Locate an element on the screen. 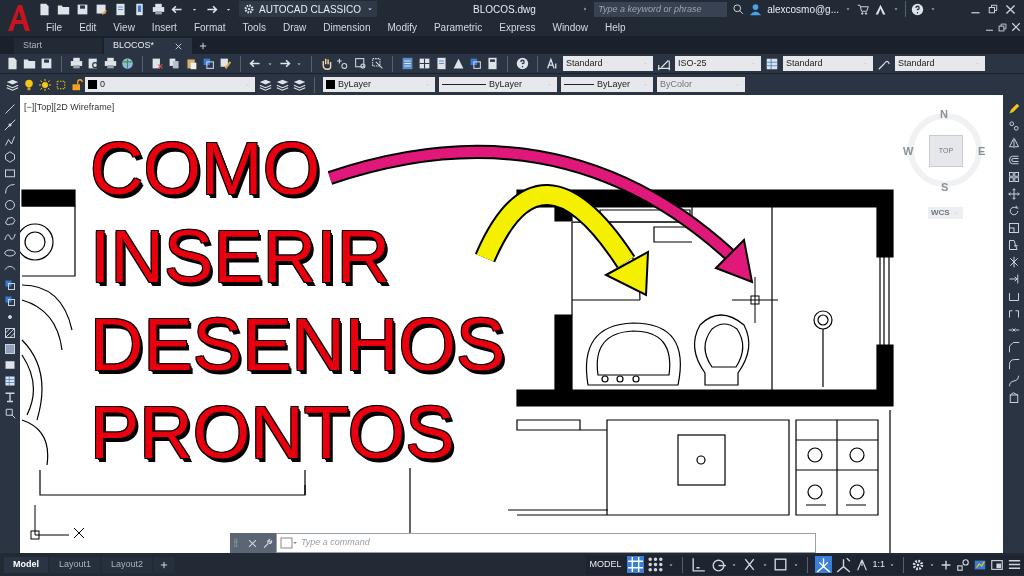 The height and width of the screenshot is (576, 1024). menu-item: Draw is located at coordinates (294, 27).